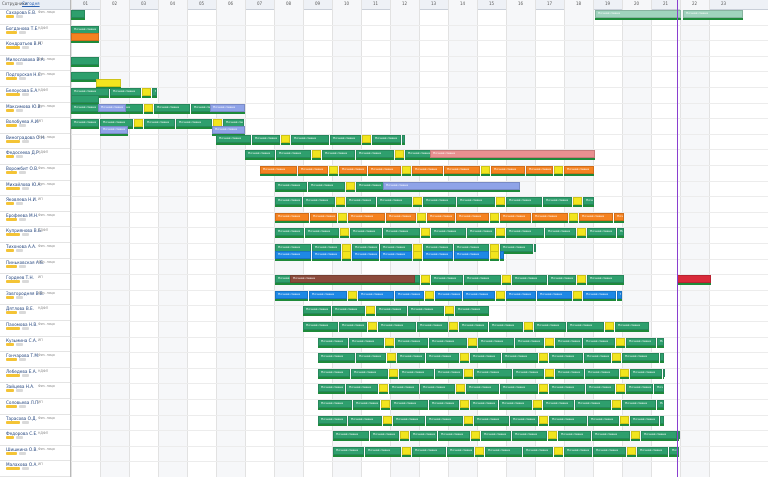 This screenshot has width=768, height=477. What do you see at coordinates (31, 3) in the screenshot?
I see `today-link: Сегодня` at bounding box center [31, 3].